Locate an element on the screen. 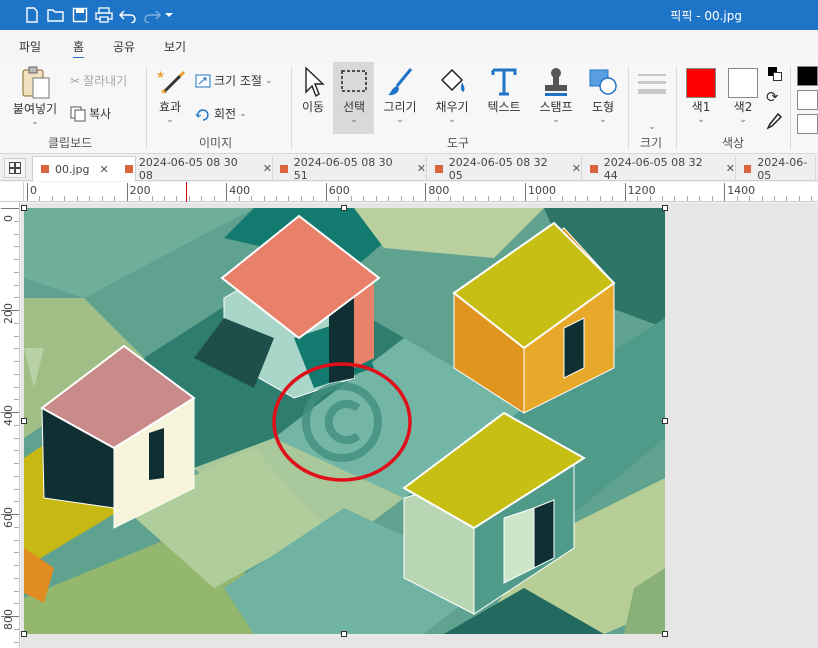 The width and height of the screenshot is (818, 648). color2-button: 색2 ⌄ is located at coordinates (743, 96).